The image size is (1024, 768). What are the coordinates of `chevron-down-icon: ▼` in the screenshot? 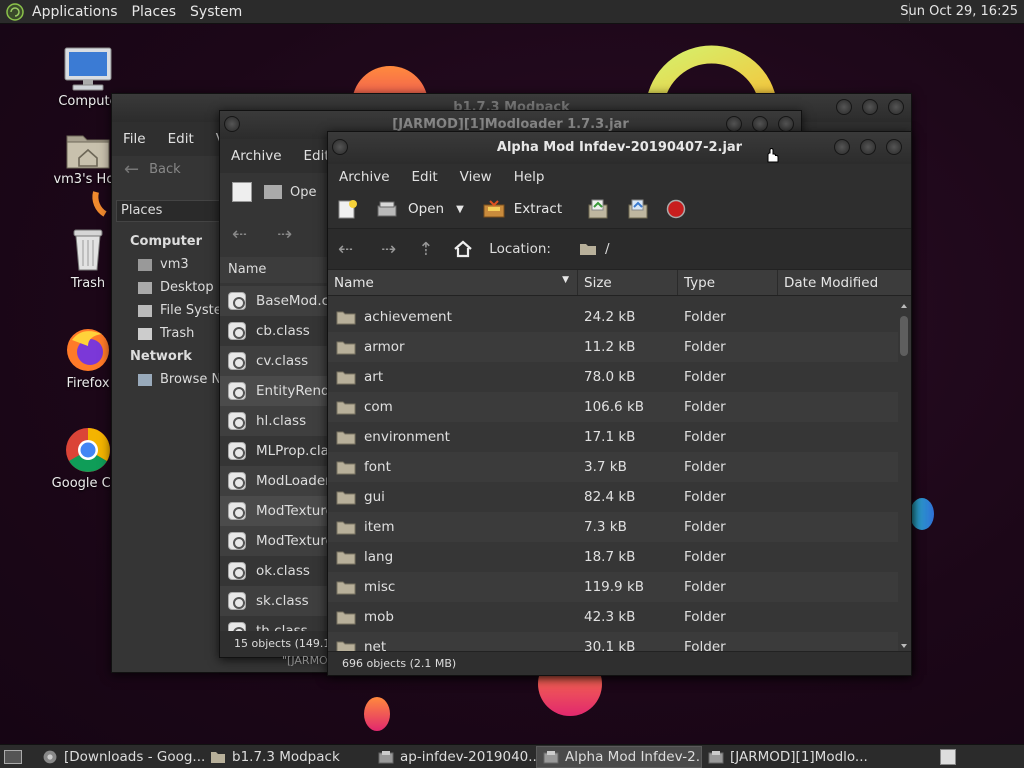 It's located at (460, 209).